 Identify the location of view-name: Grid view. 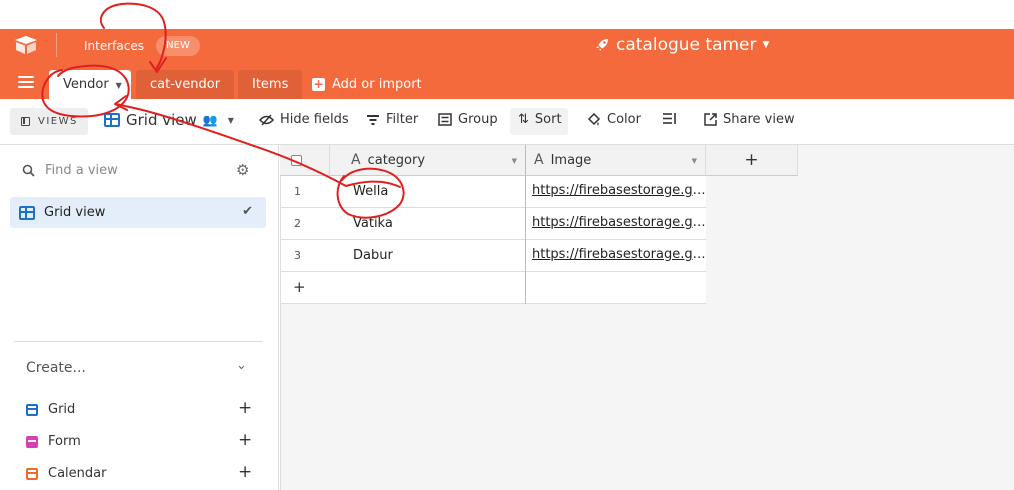
(161, 120).